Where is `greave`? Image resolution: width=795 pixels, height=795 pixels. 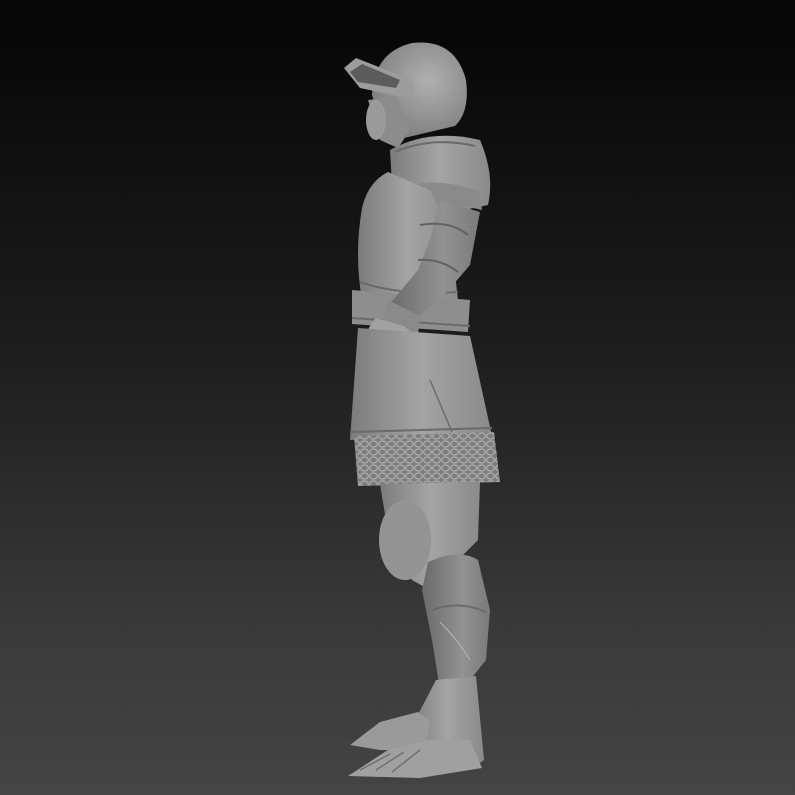 greave is located at coordinates (456, 622).